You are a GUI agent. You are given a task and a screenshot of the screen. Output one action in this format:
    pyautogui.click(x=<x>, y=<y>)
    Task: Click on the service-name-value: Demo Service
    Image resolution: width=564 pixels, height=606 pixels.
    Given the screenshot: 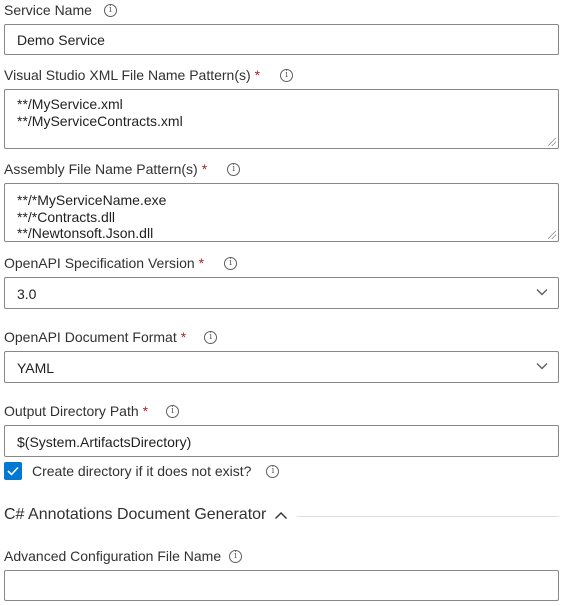 What is the action you would take?
    pyautogui.click(x=61, y=40)
    